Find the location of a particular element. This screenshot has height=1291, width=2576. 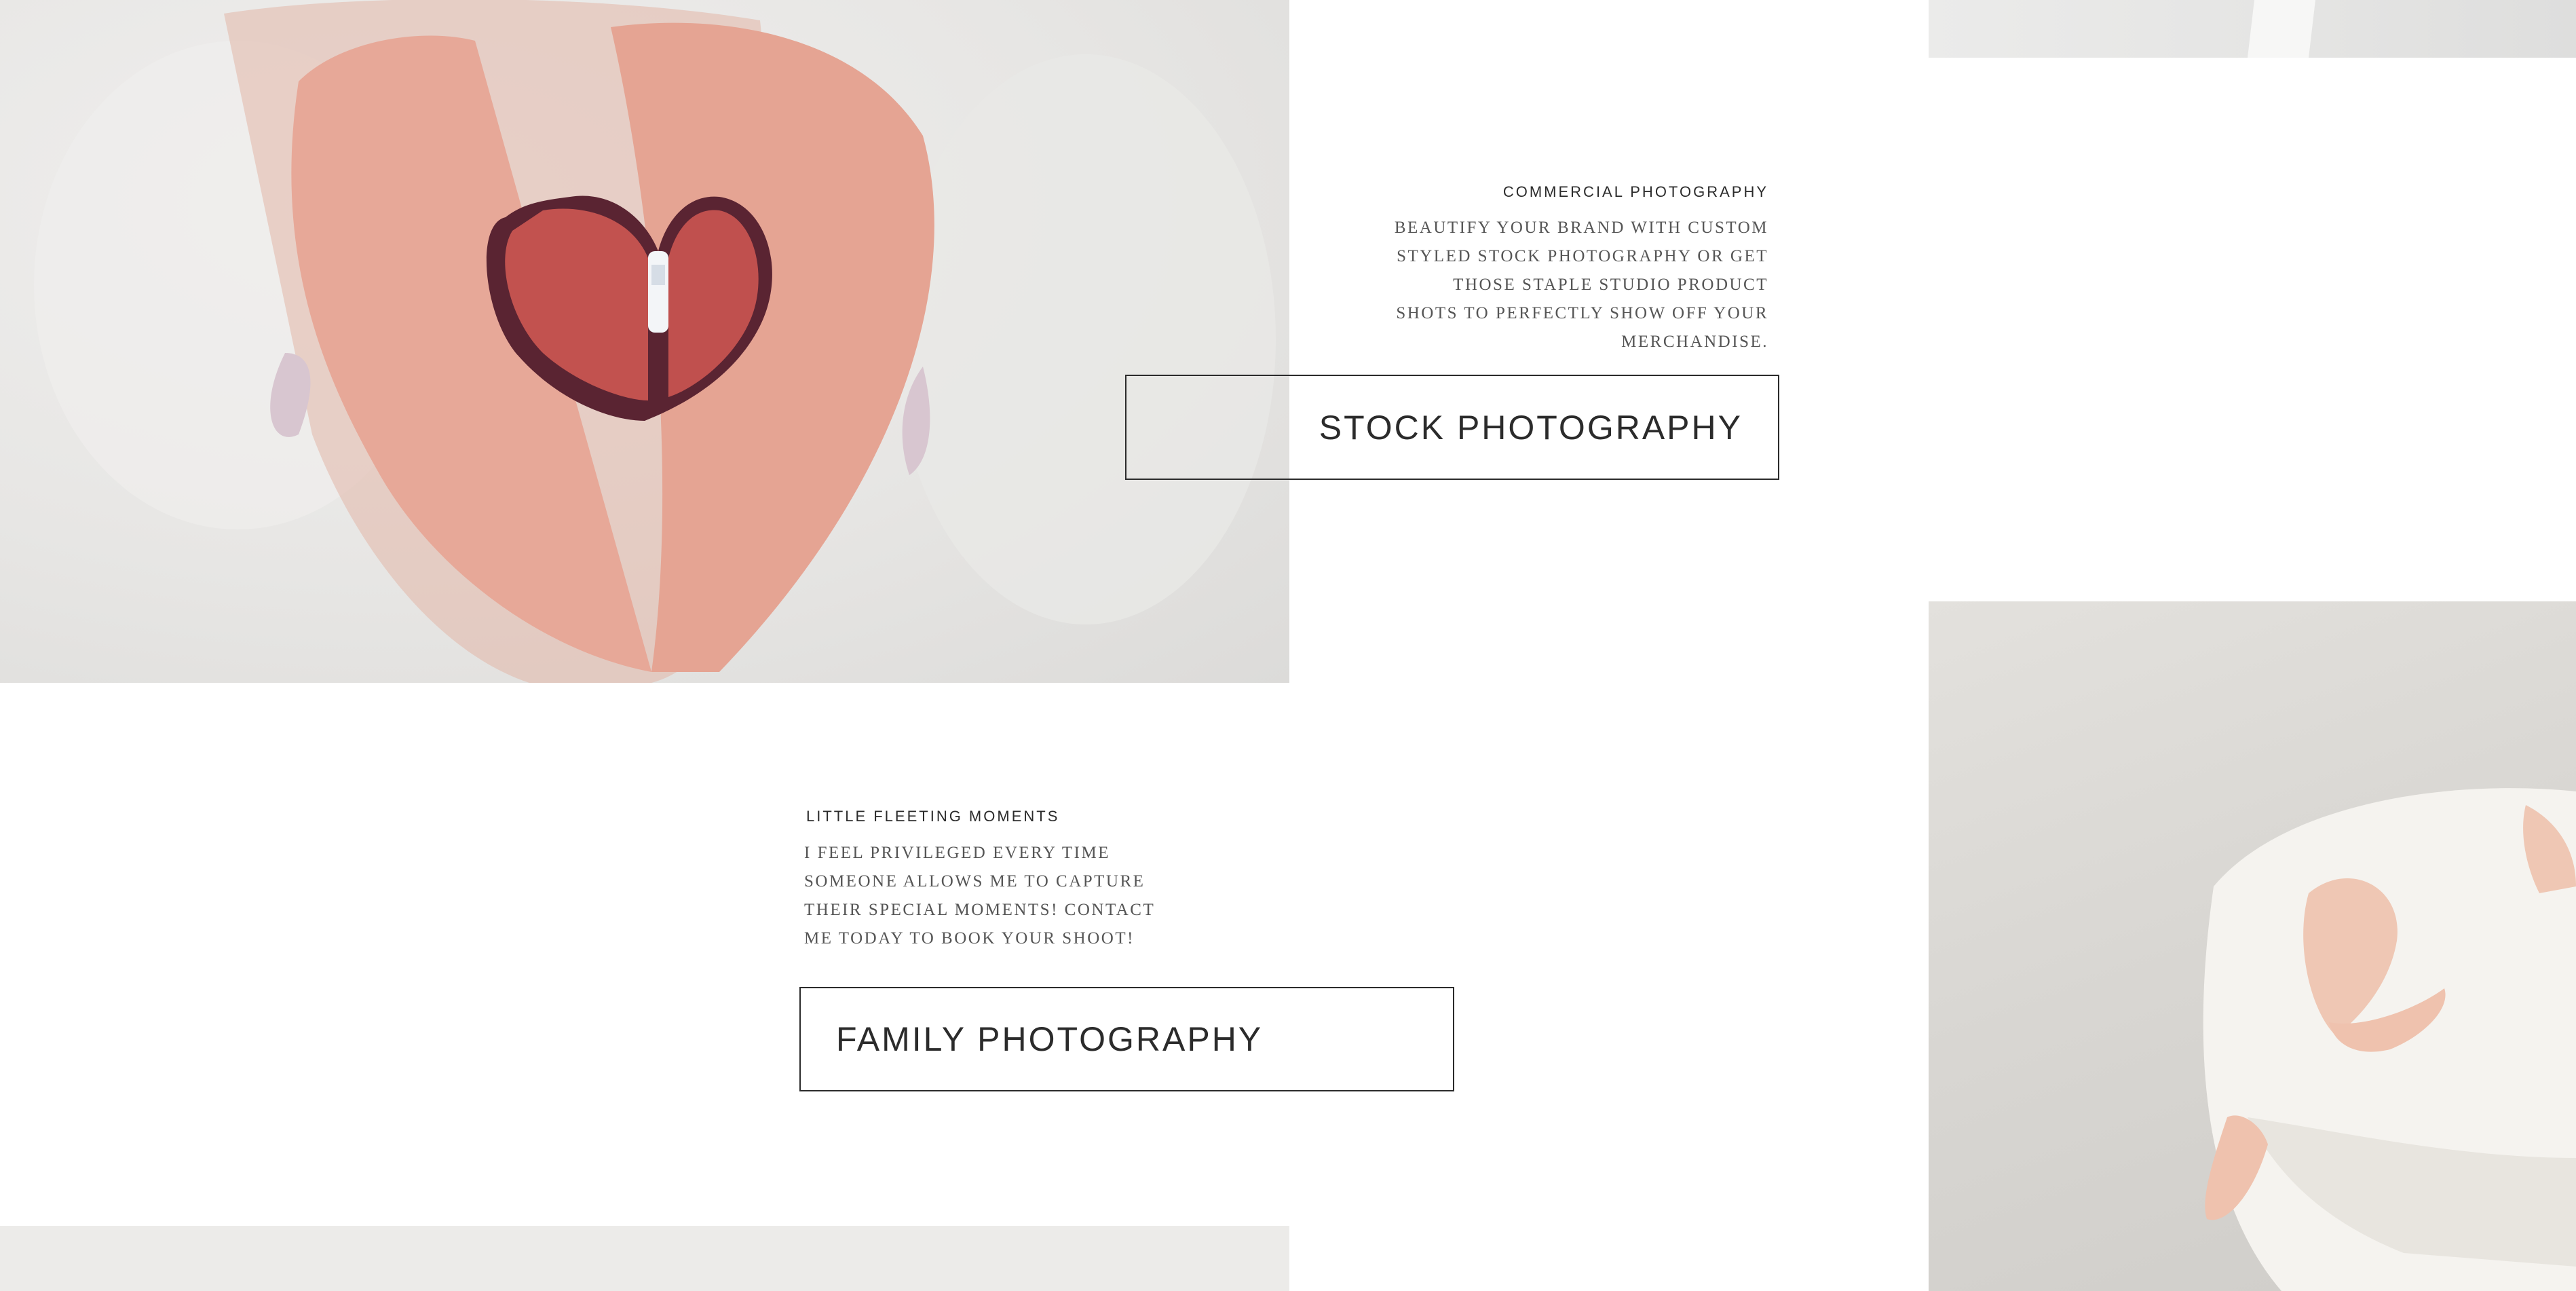

stock-blurb-line: MERCHANDISE. is located at coordinates (1694, 342).